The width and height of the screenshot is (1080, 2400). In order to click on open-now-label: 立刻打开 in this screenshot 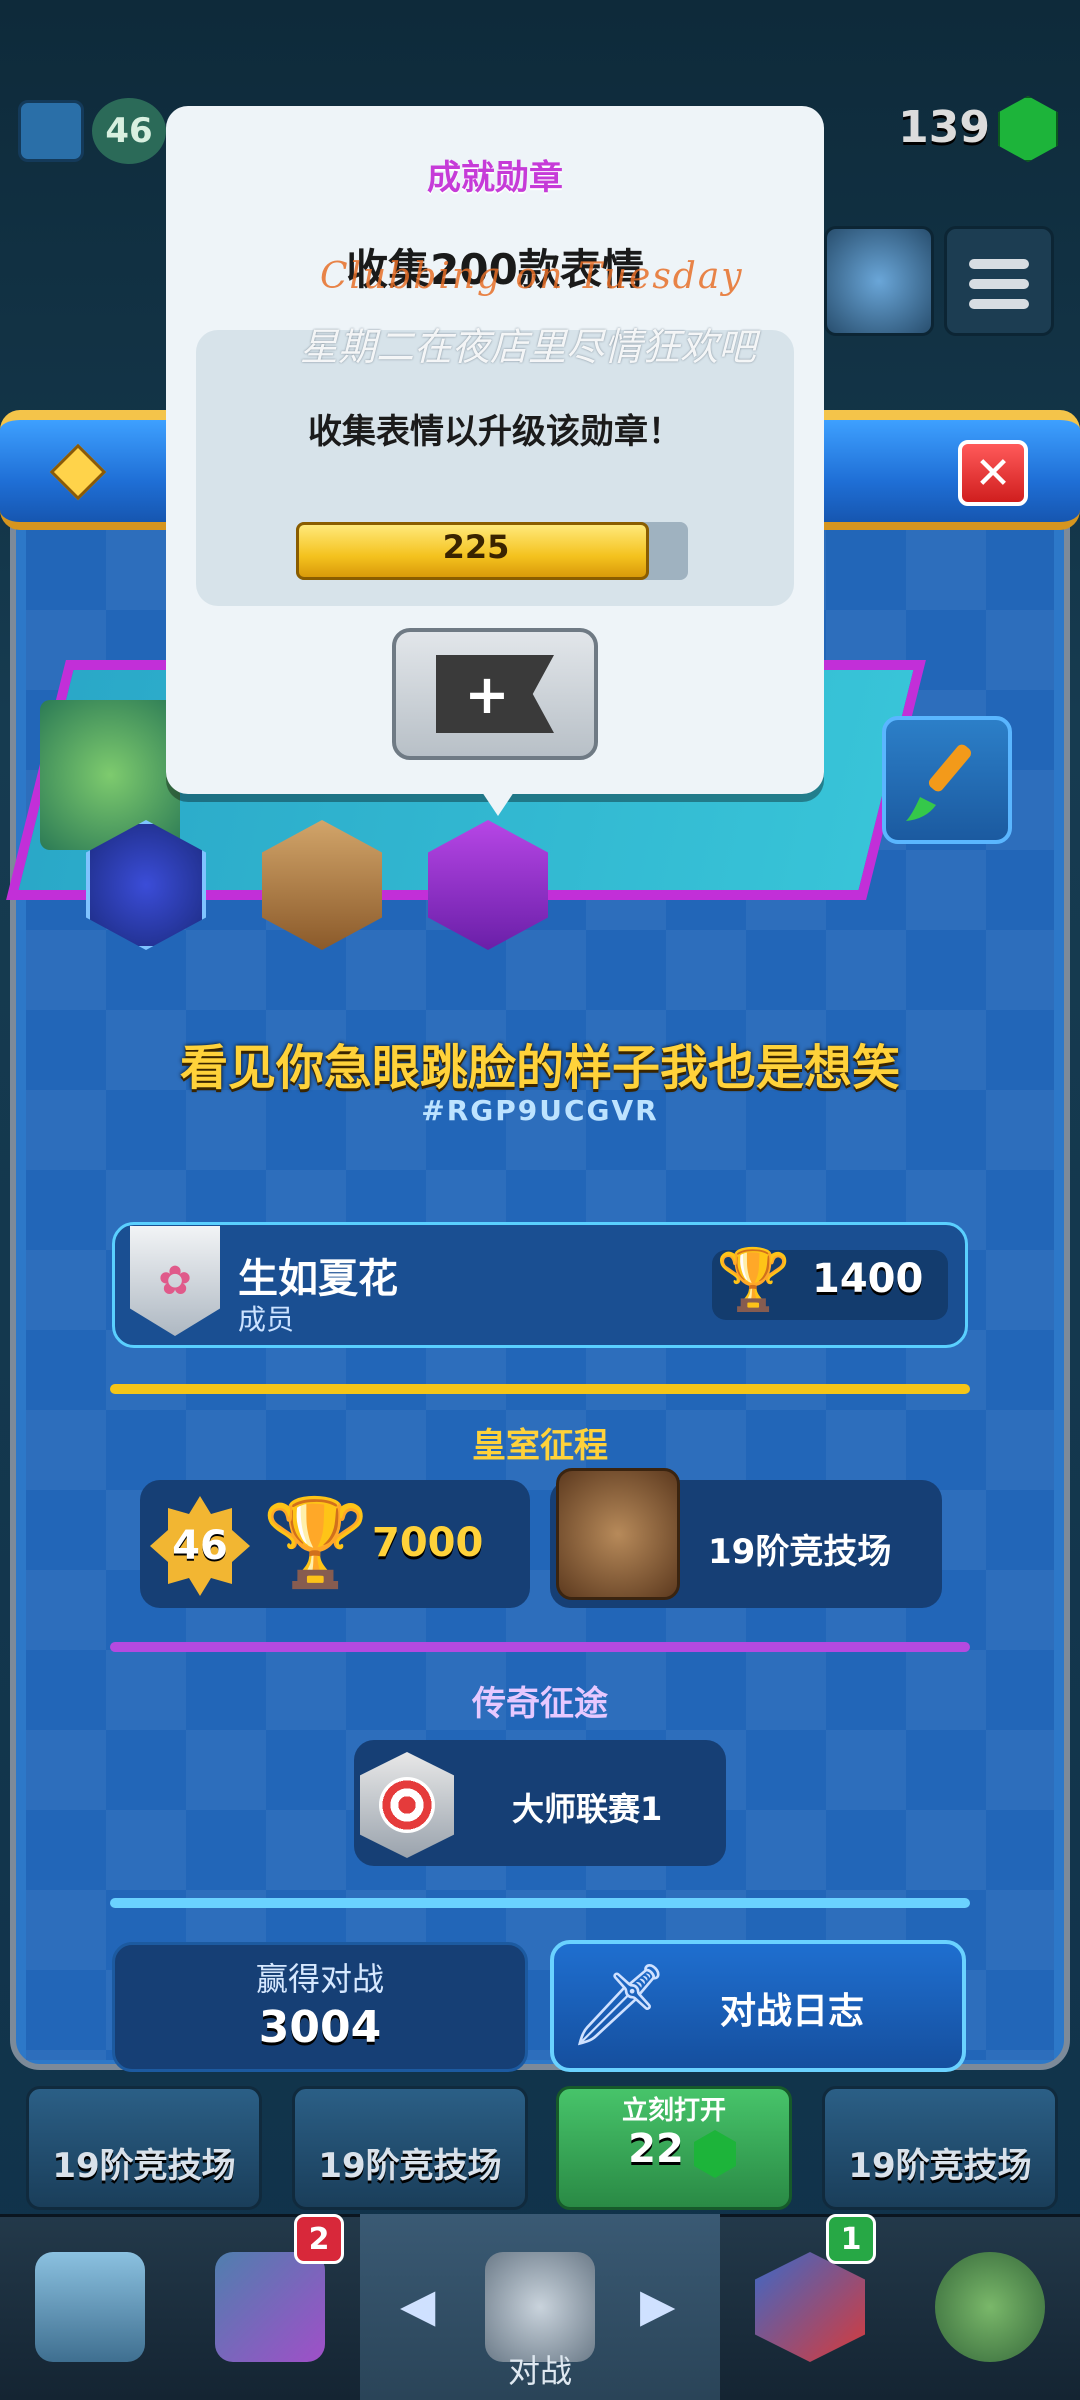, I will do `click(673, 2111)`.